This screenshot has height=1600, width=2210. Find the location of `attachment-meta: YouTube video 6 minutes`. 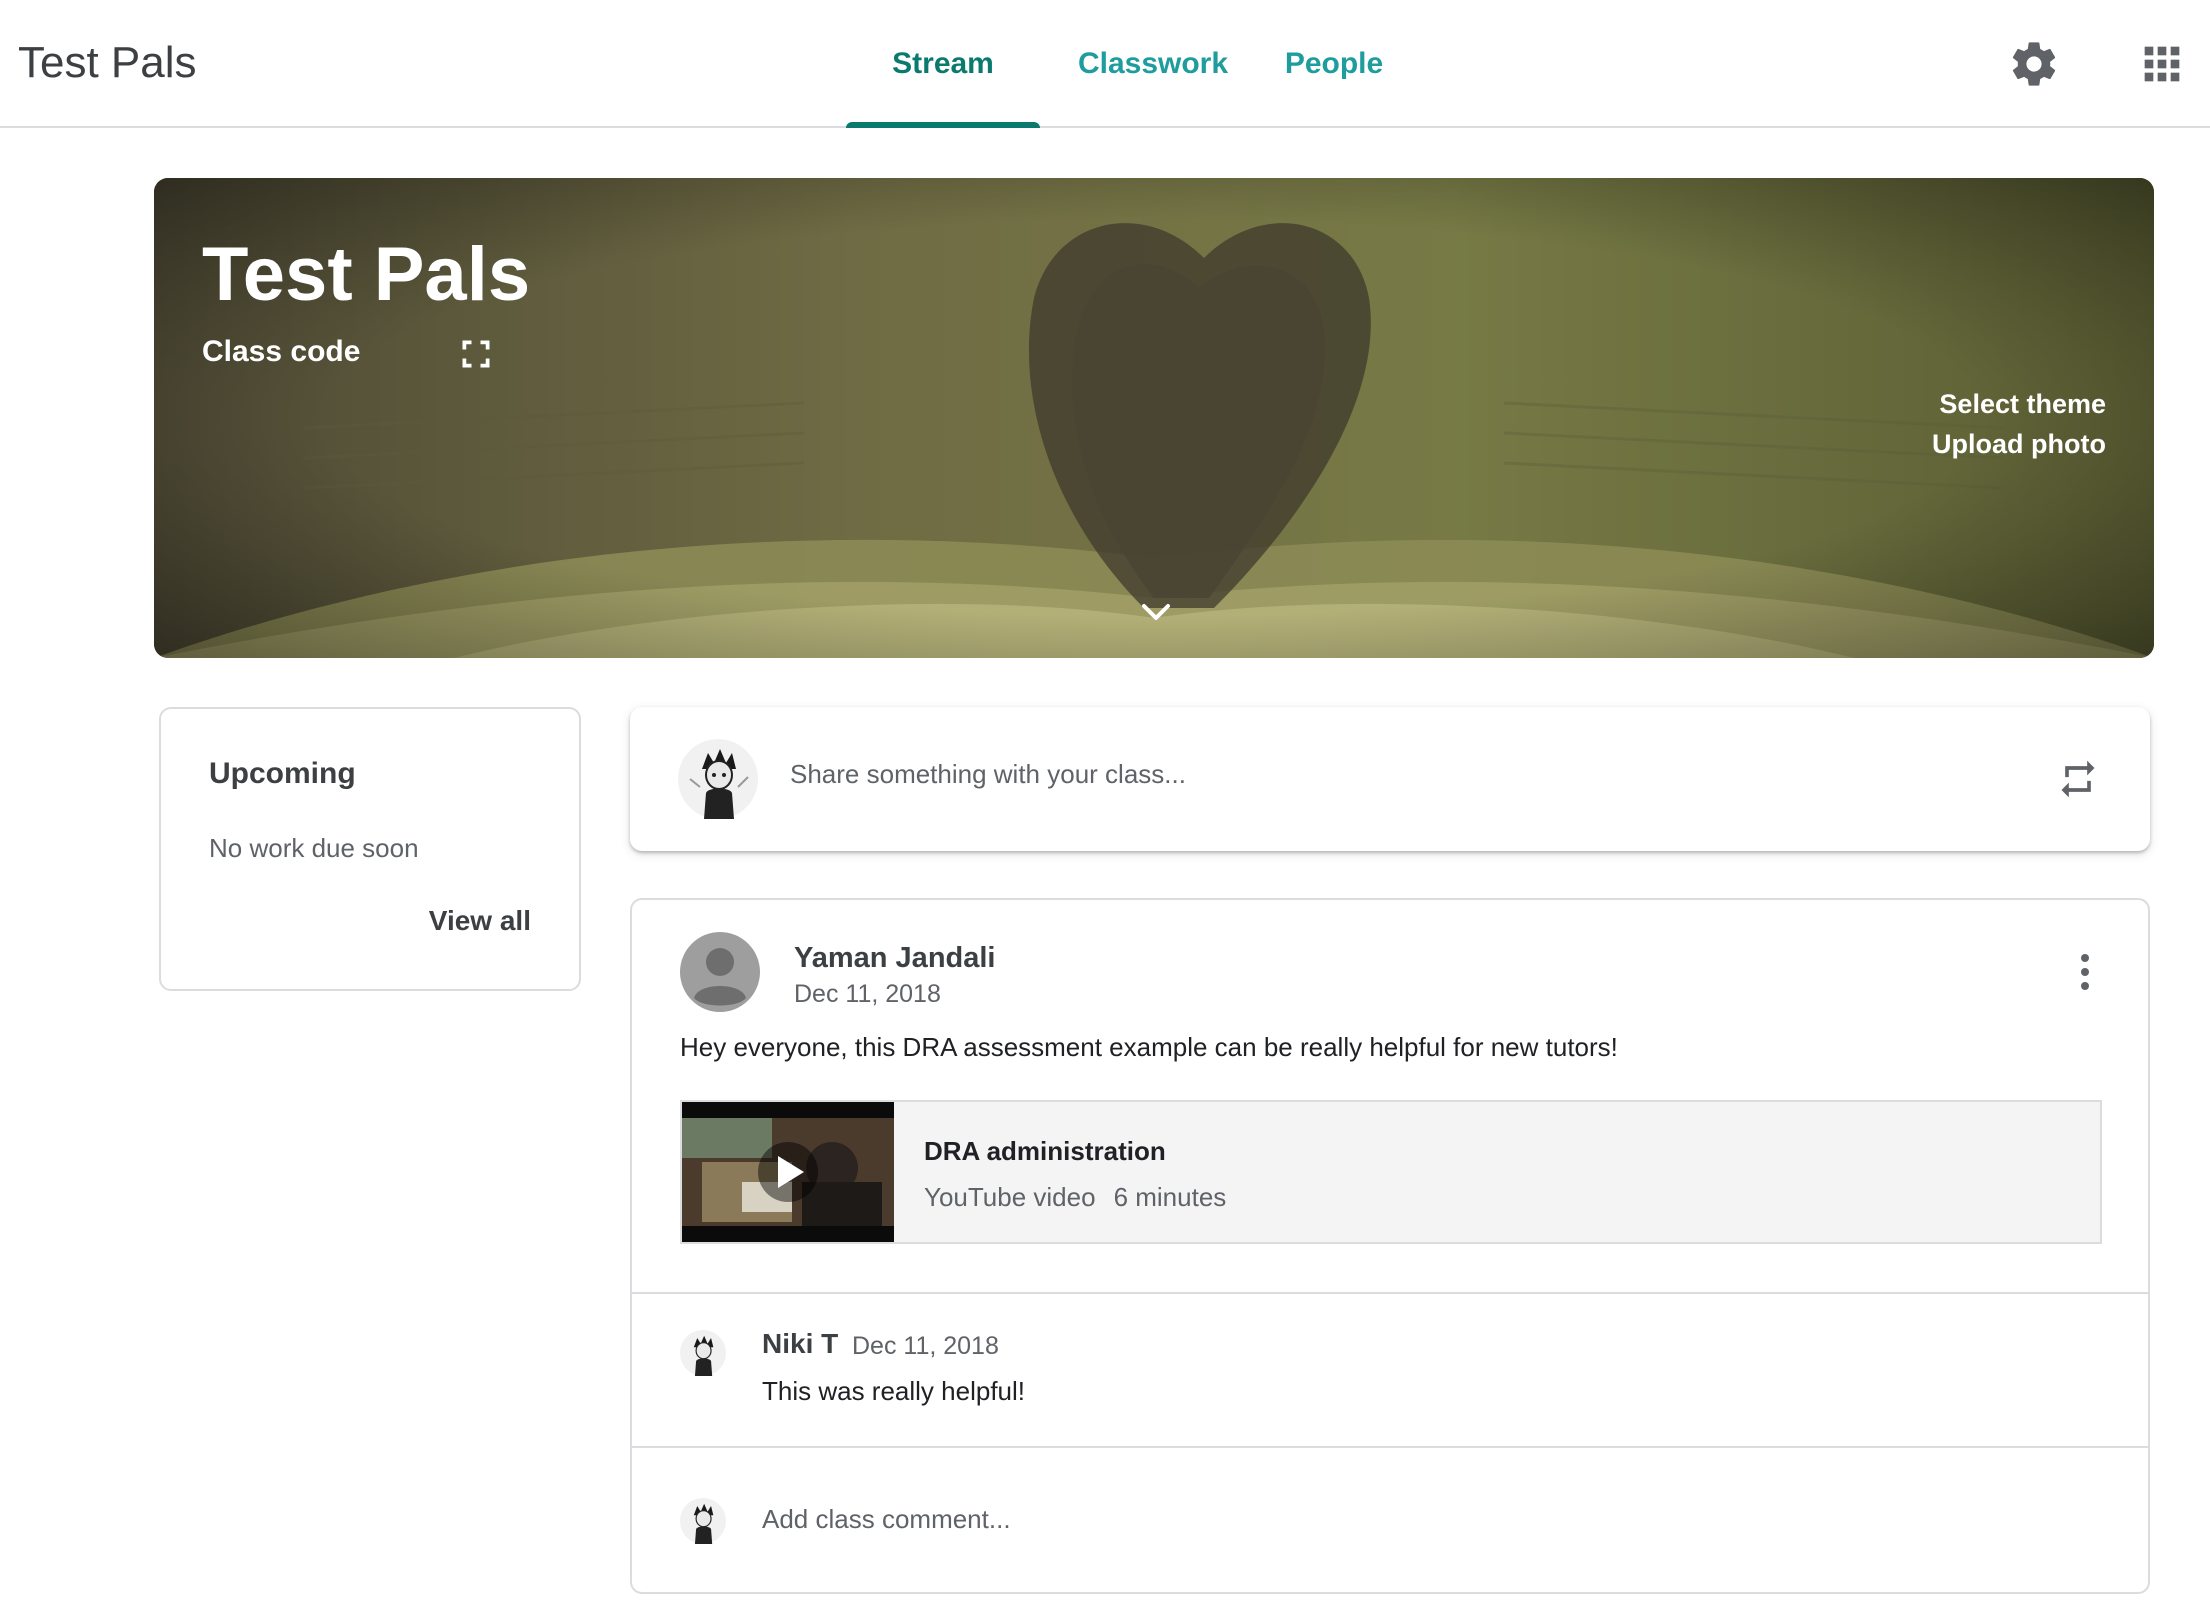

attachment-meta: YouTube video 6 minutes is located at coordinates (1075, 1197).